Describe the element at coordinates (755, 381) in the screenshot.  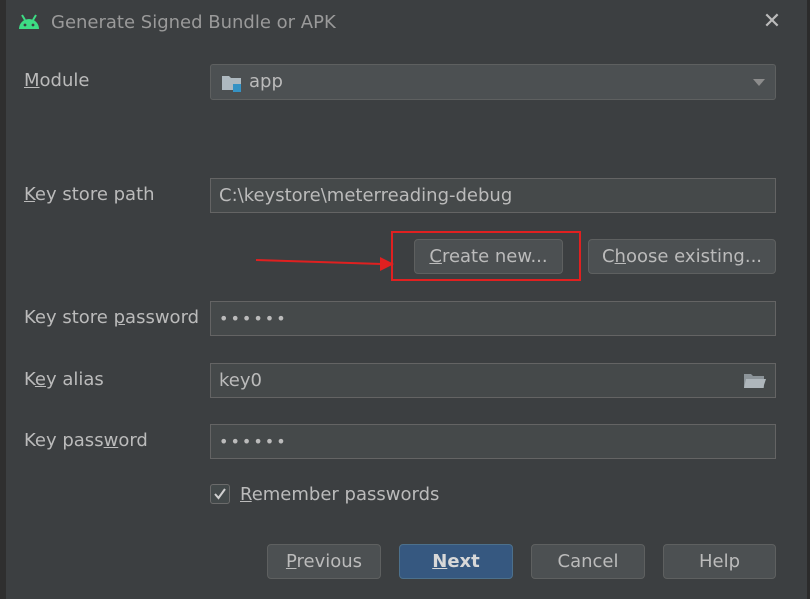
I see `folder-icon` at that location.